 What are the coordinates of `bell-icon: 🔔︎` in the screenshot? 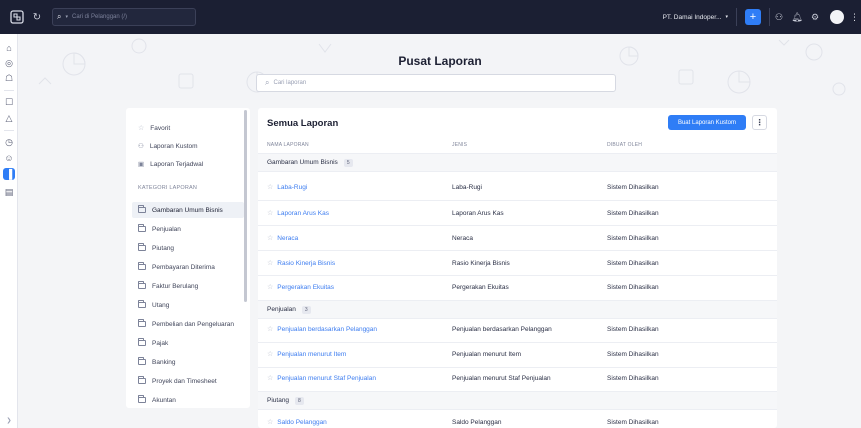 It's located at (797, 17).